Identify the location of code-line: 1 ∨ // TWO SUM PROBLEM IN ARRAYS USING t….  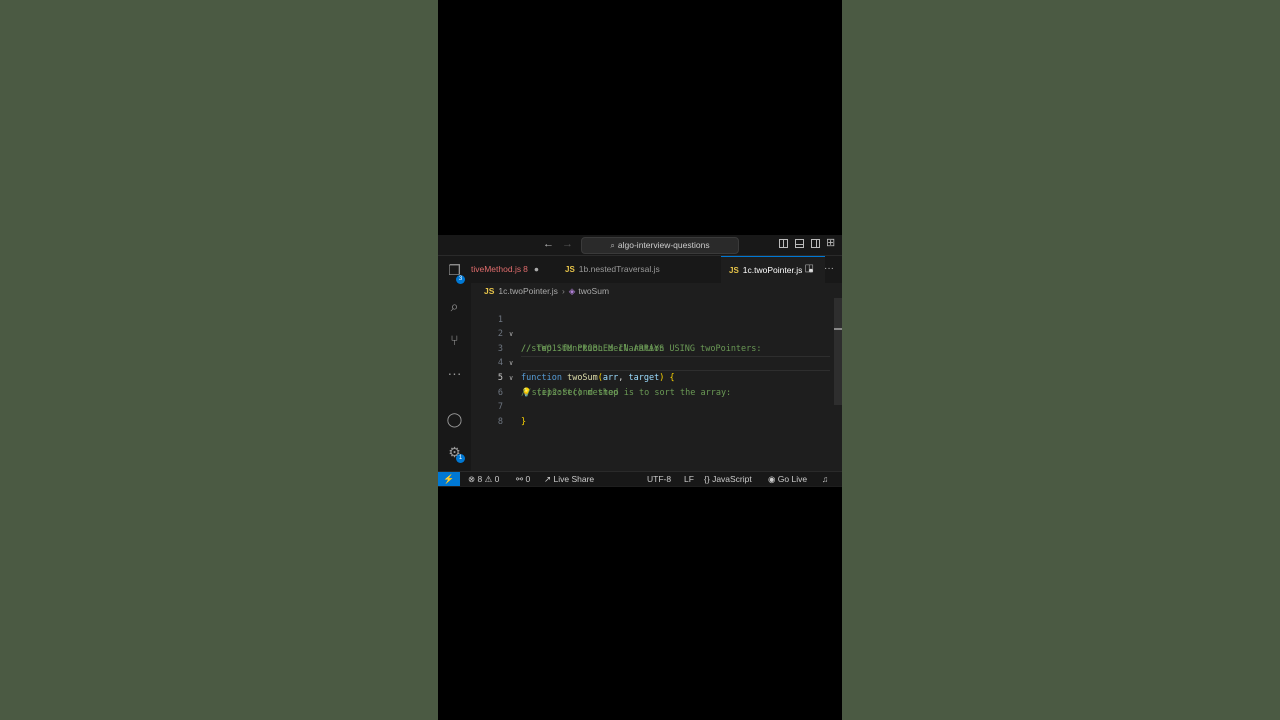
(651, 326).